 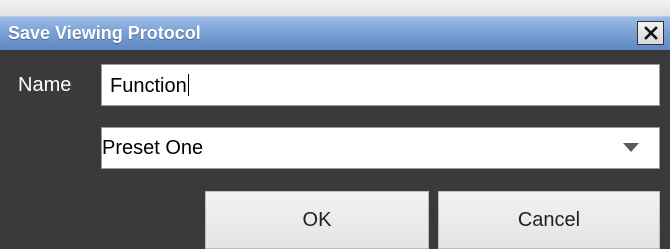 I want to click on dialog-titlebar: Save Viewing Protocol, so click(x=335, y=33).